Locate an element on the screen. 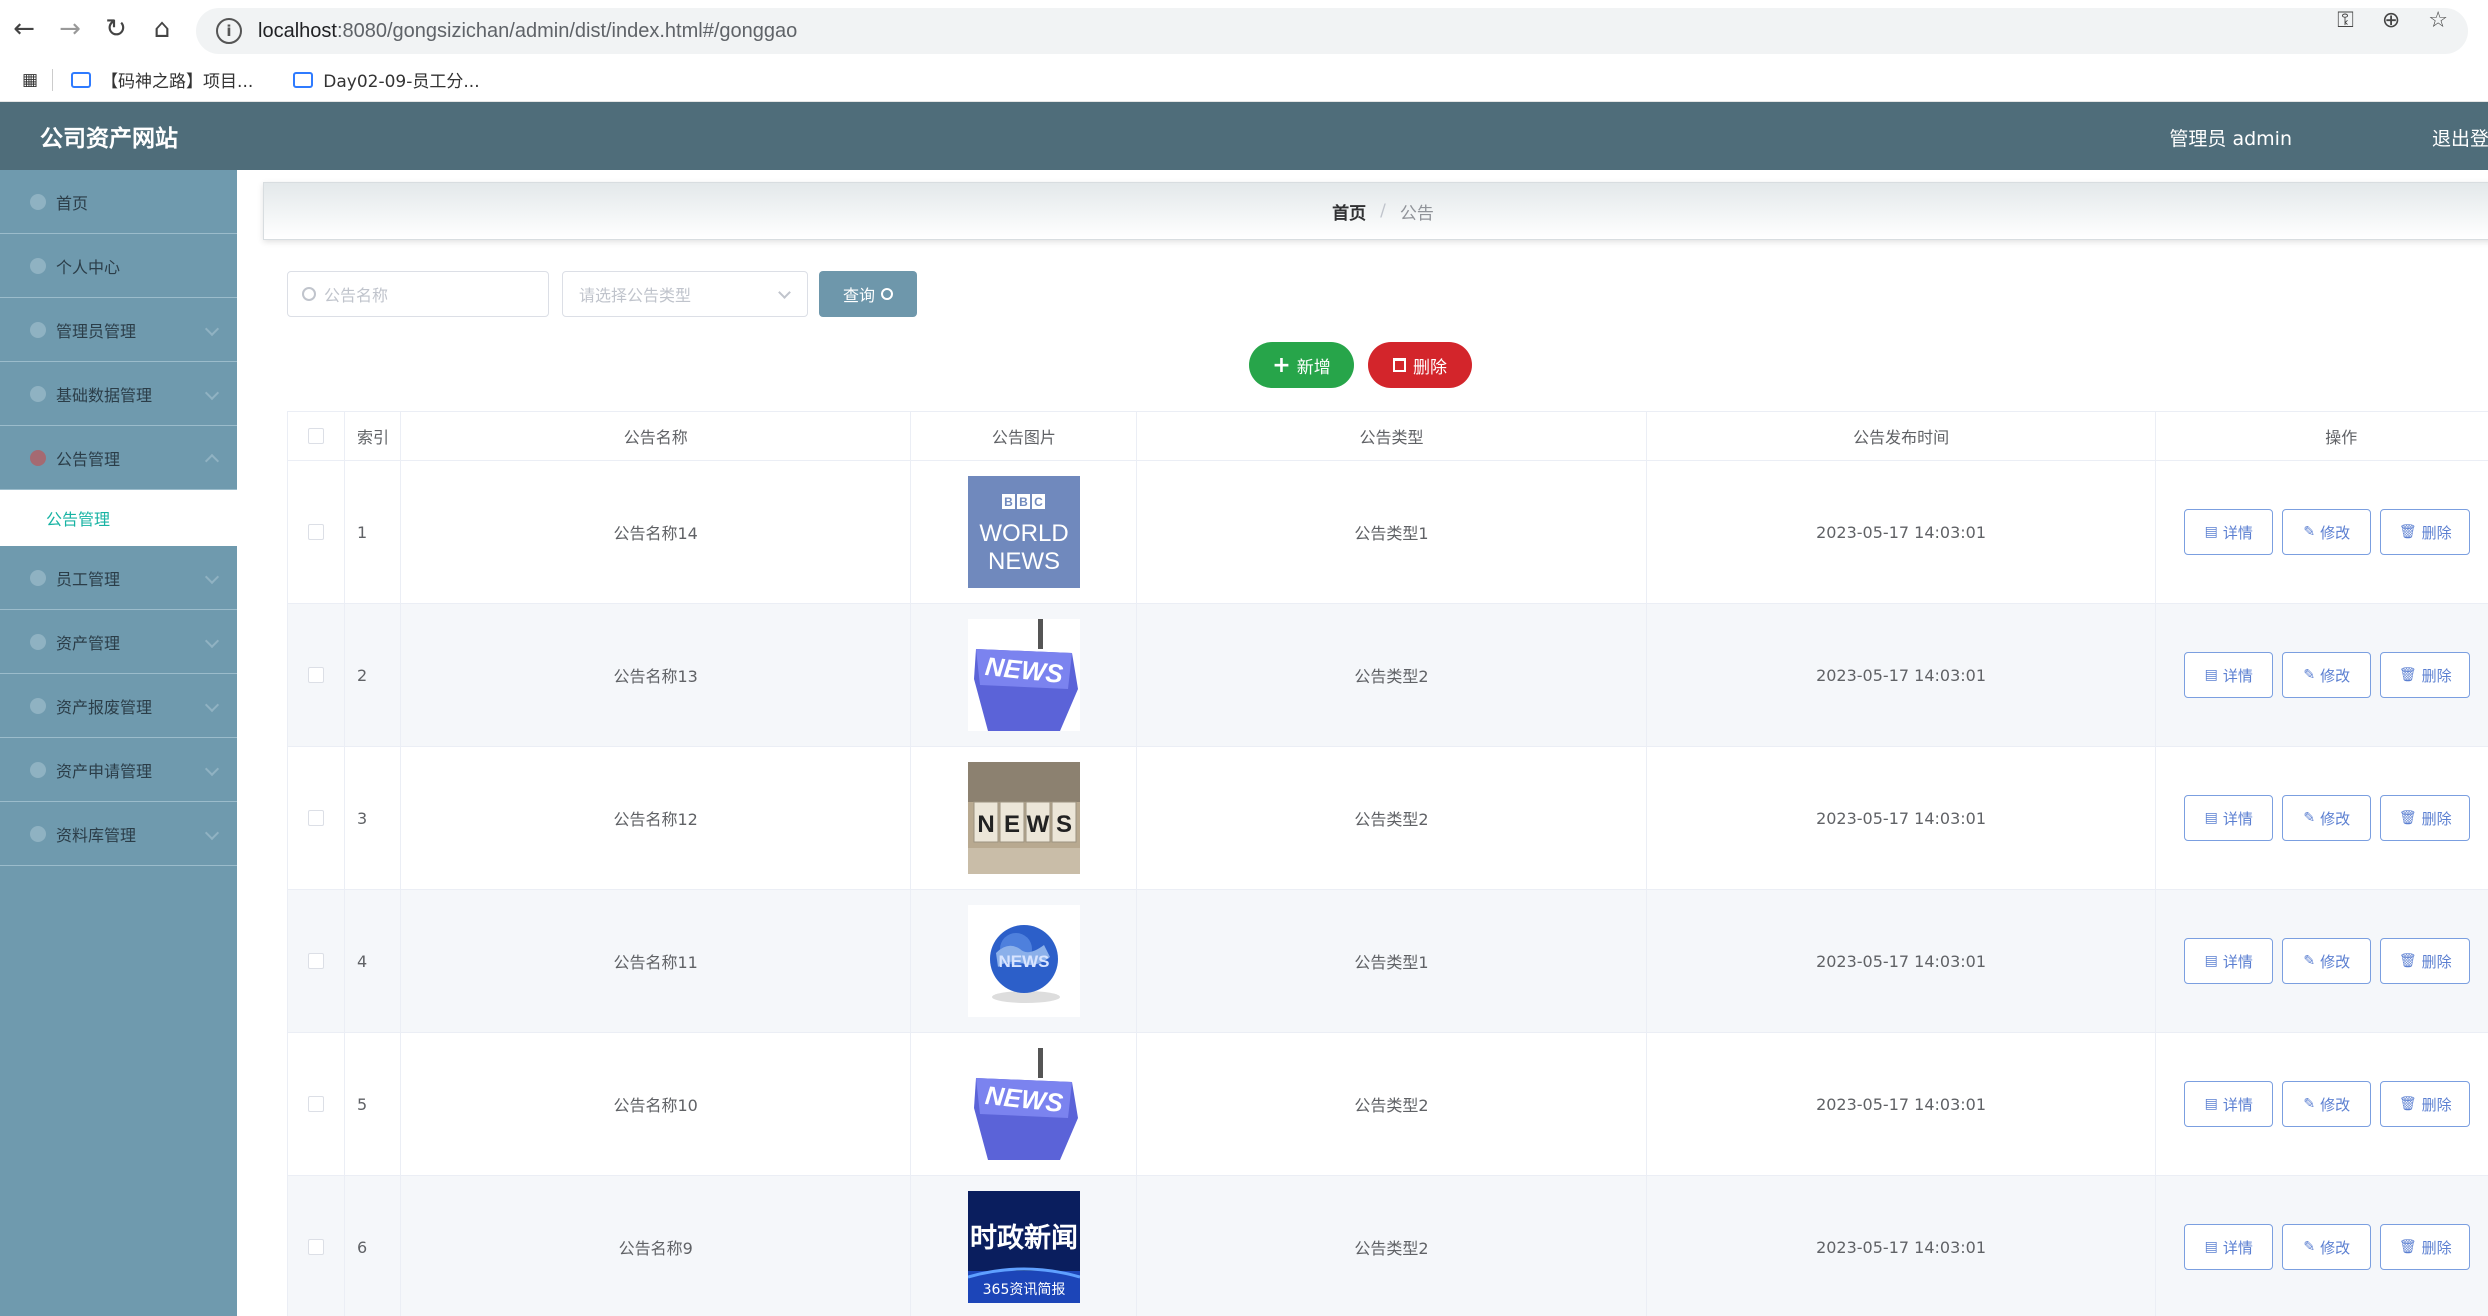 The width and height of the screenshot is (2488, 1316). row-index: 2 is located at coordinates (373, 675).